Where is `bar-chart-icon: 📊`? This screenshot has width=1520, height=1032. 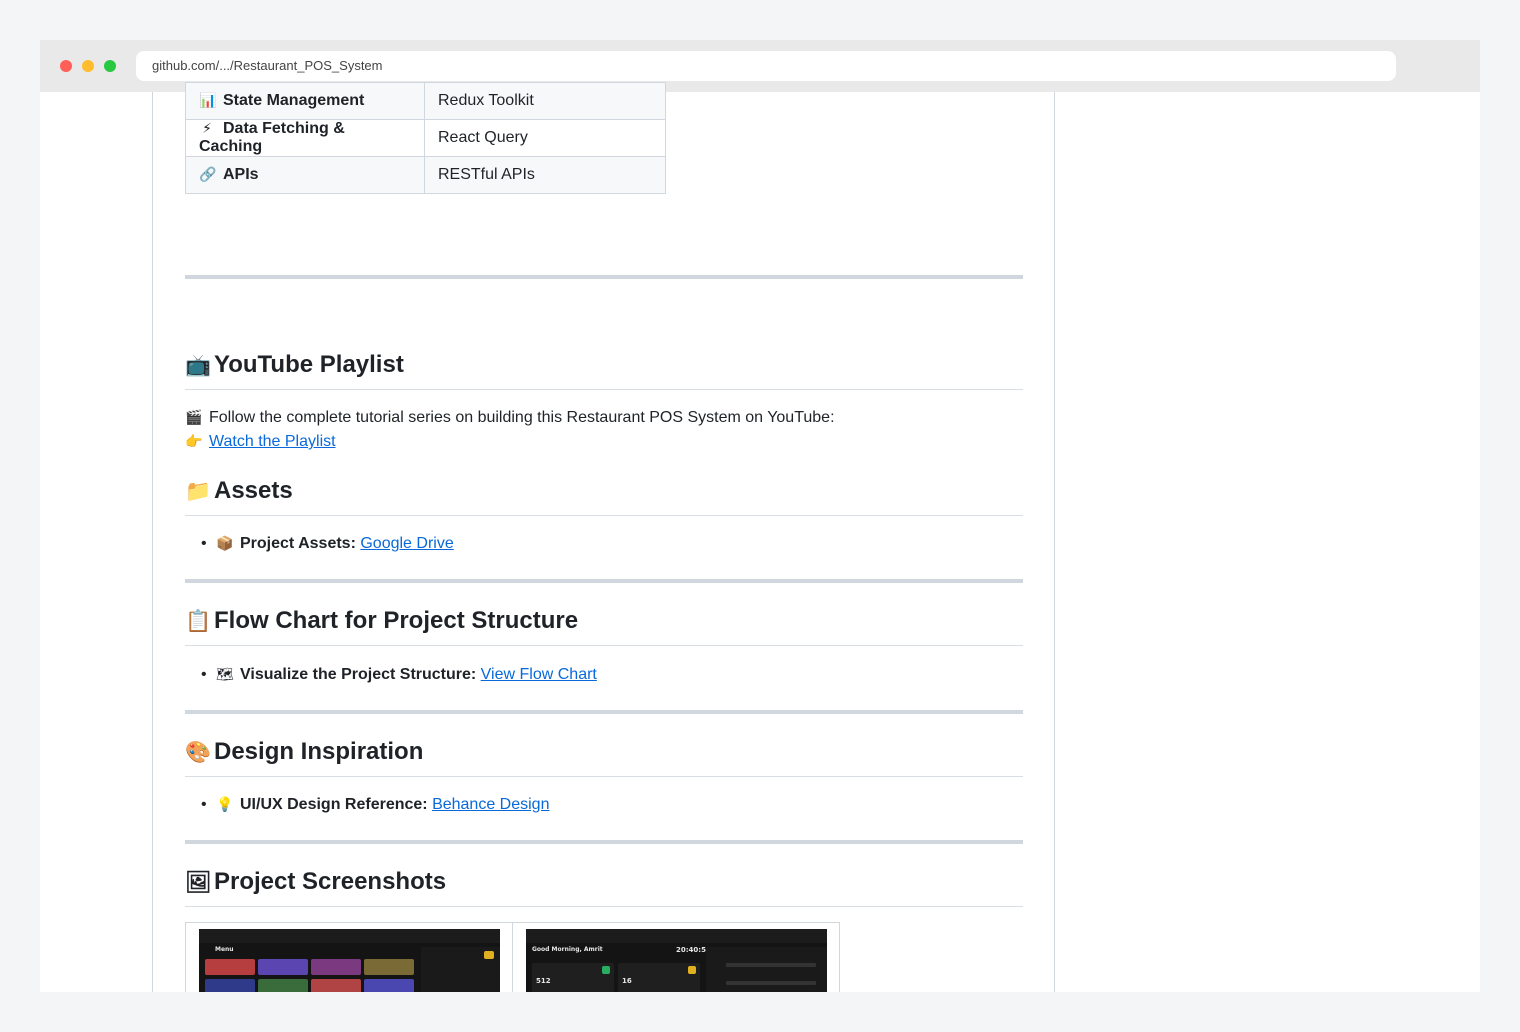
bar-chart-icon: 📊 is located at coordinates (208, 100).